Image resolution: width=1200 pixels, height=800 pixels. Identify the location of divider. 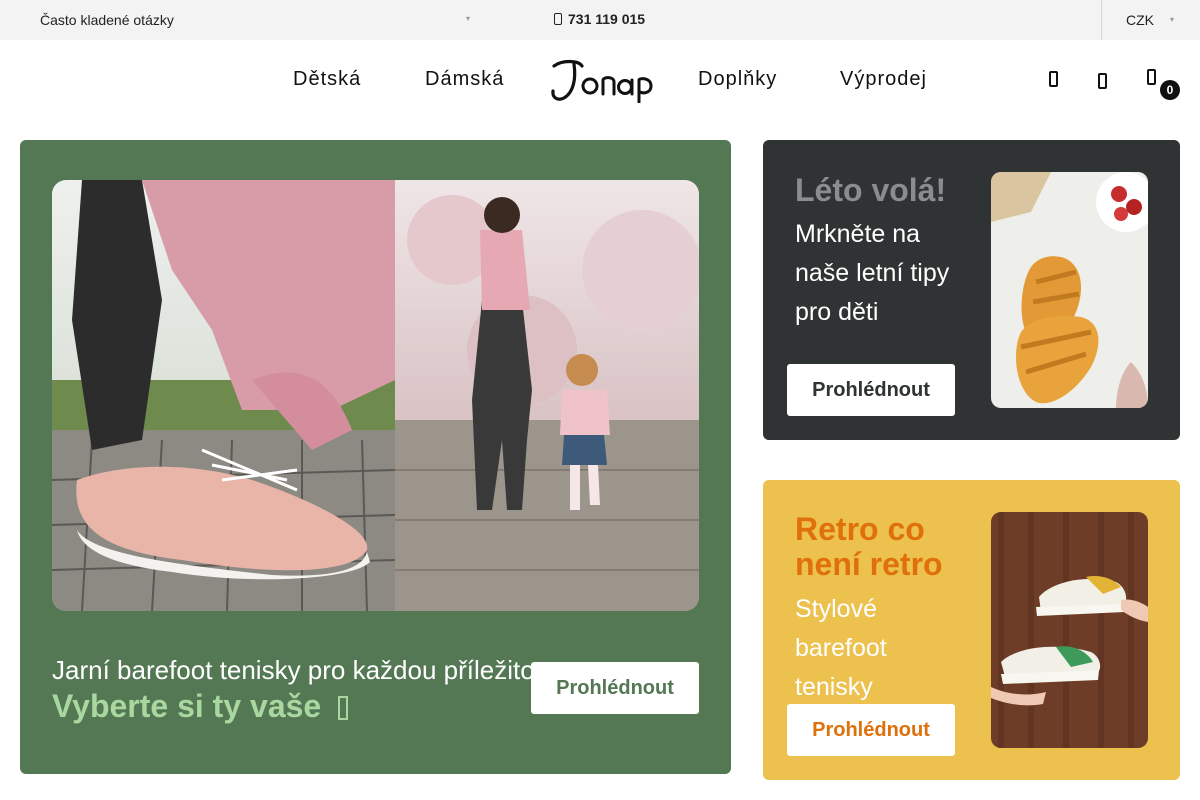
(1101, 20).